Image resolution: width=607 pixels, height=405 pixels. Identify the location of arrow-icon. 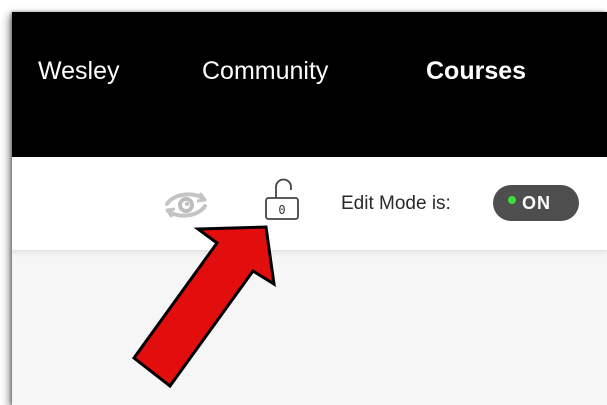
(203, 307).